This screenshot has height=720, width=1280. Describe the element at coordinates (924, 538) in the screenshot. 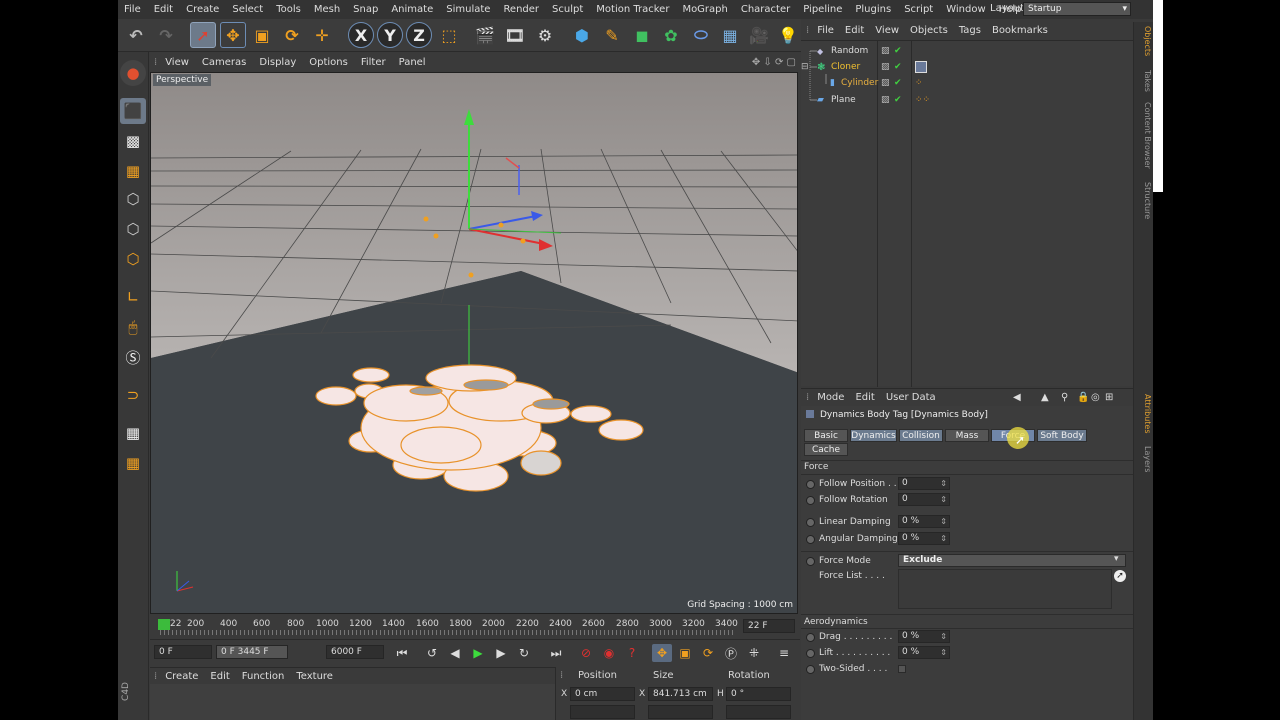

I see `angular-damping-field: 0 %` at that location.